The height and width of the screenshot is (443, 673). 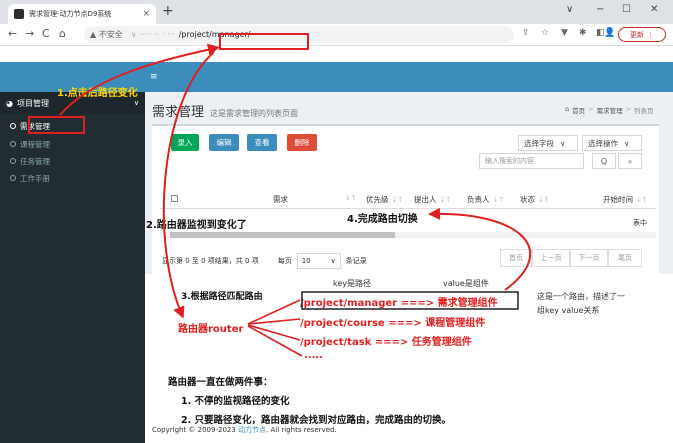 What do you see at coordinates (188, 185) in the screenshot?
I see `arrow-url-to-router` at bounding box center [188, 185].